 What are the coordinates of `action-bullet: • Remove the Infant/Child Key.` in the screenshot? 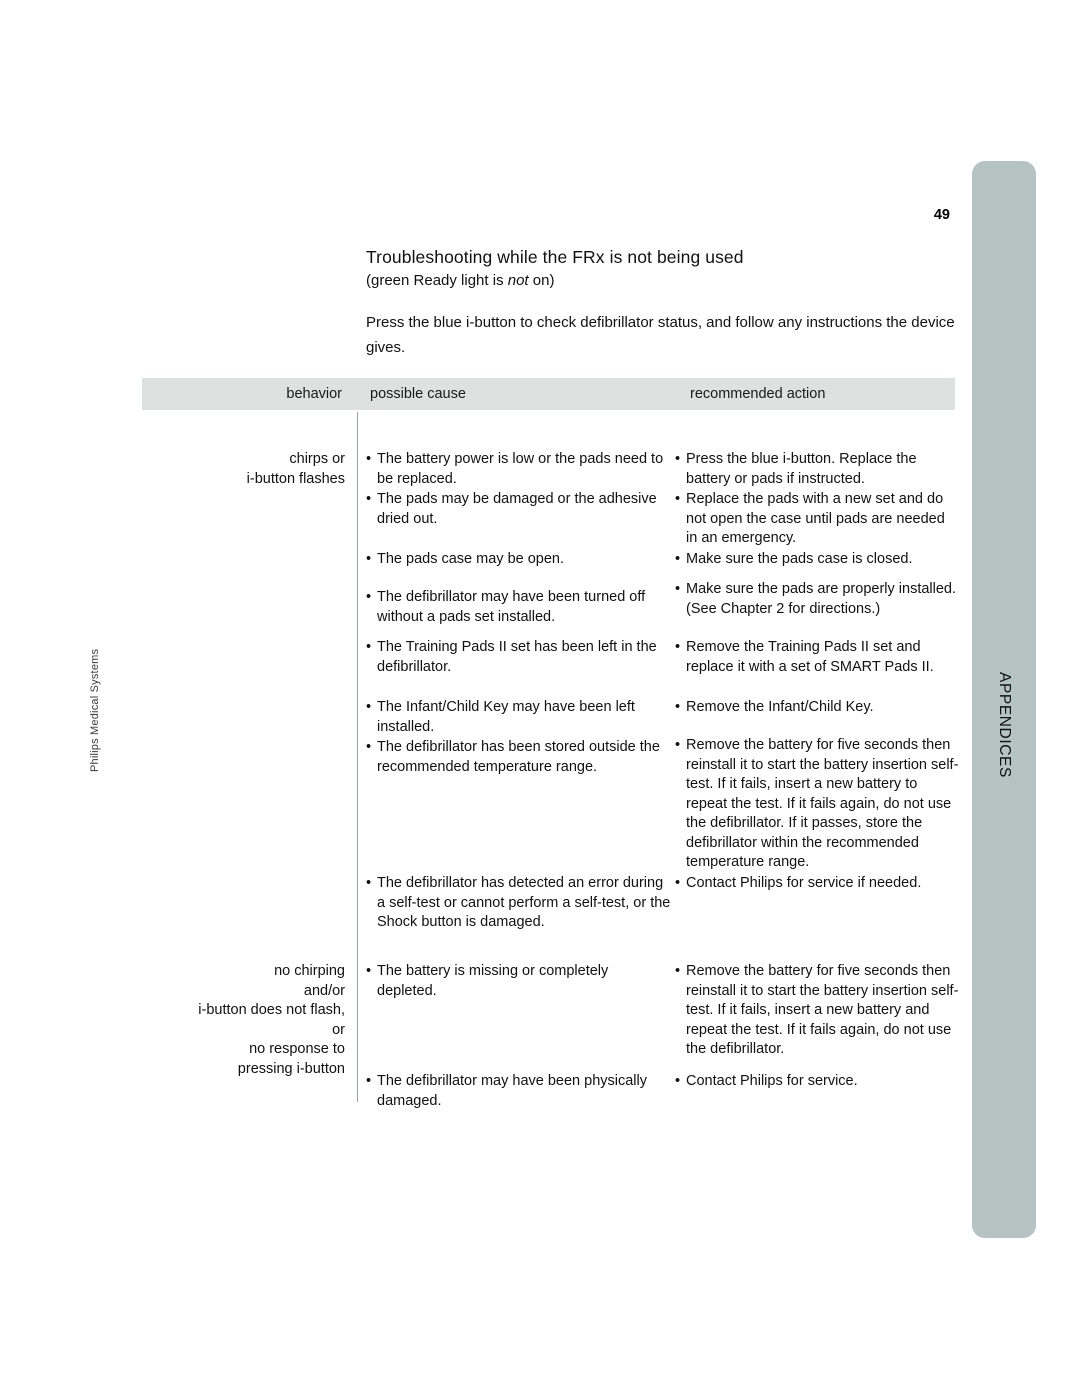 It's located at (817, 708).